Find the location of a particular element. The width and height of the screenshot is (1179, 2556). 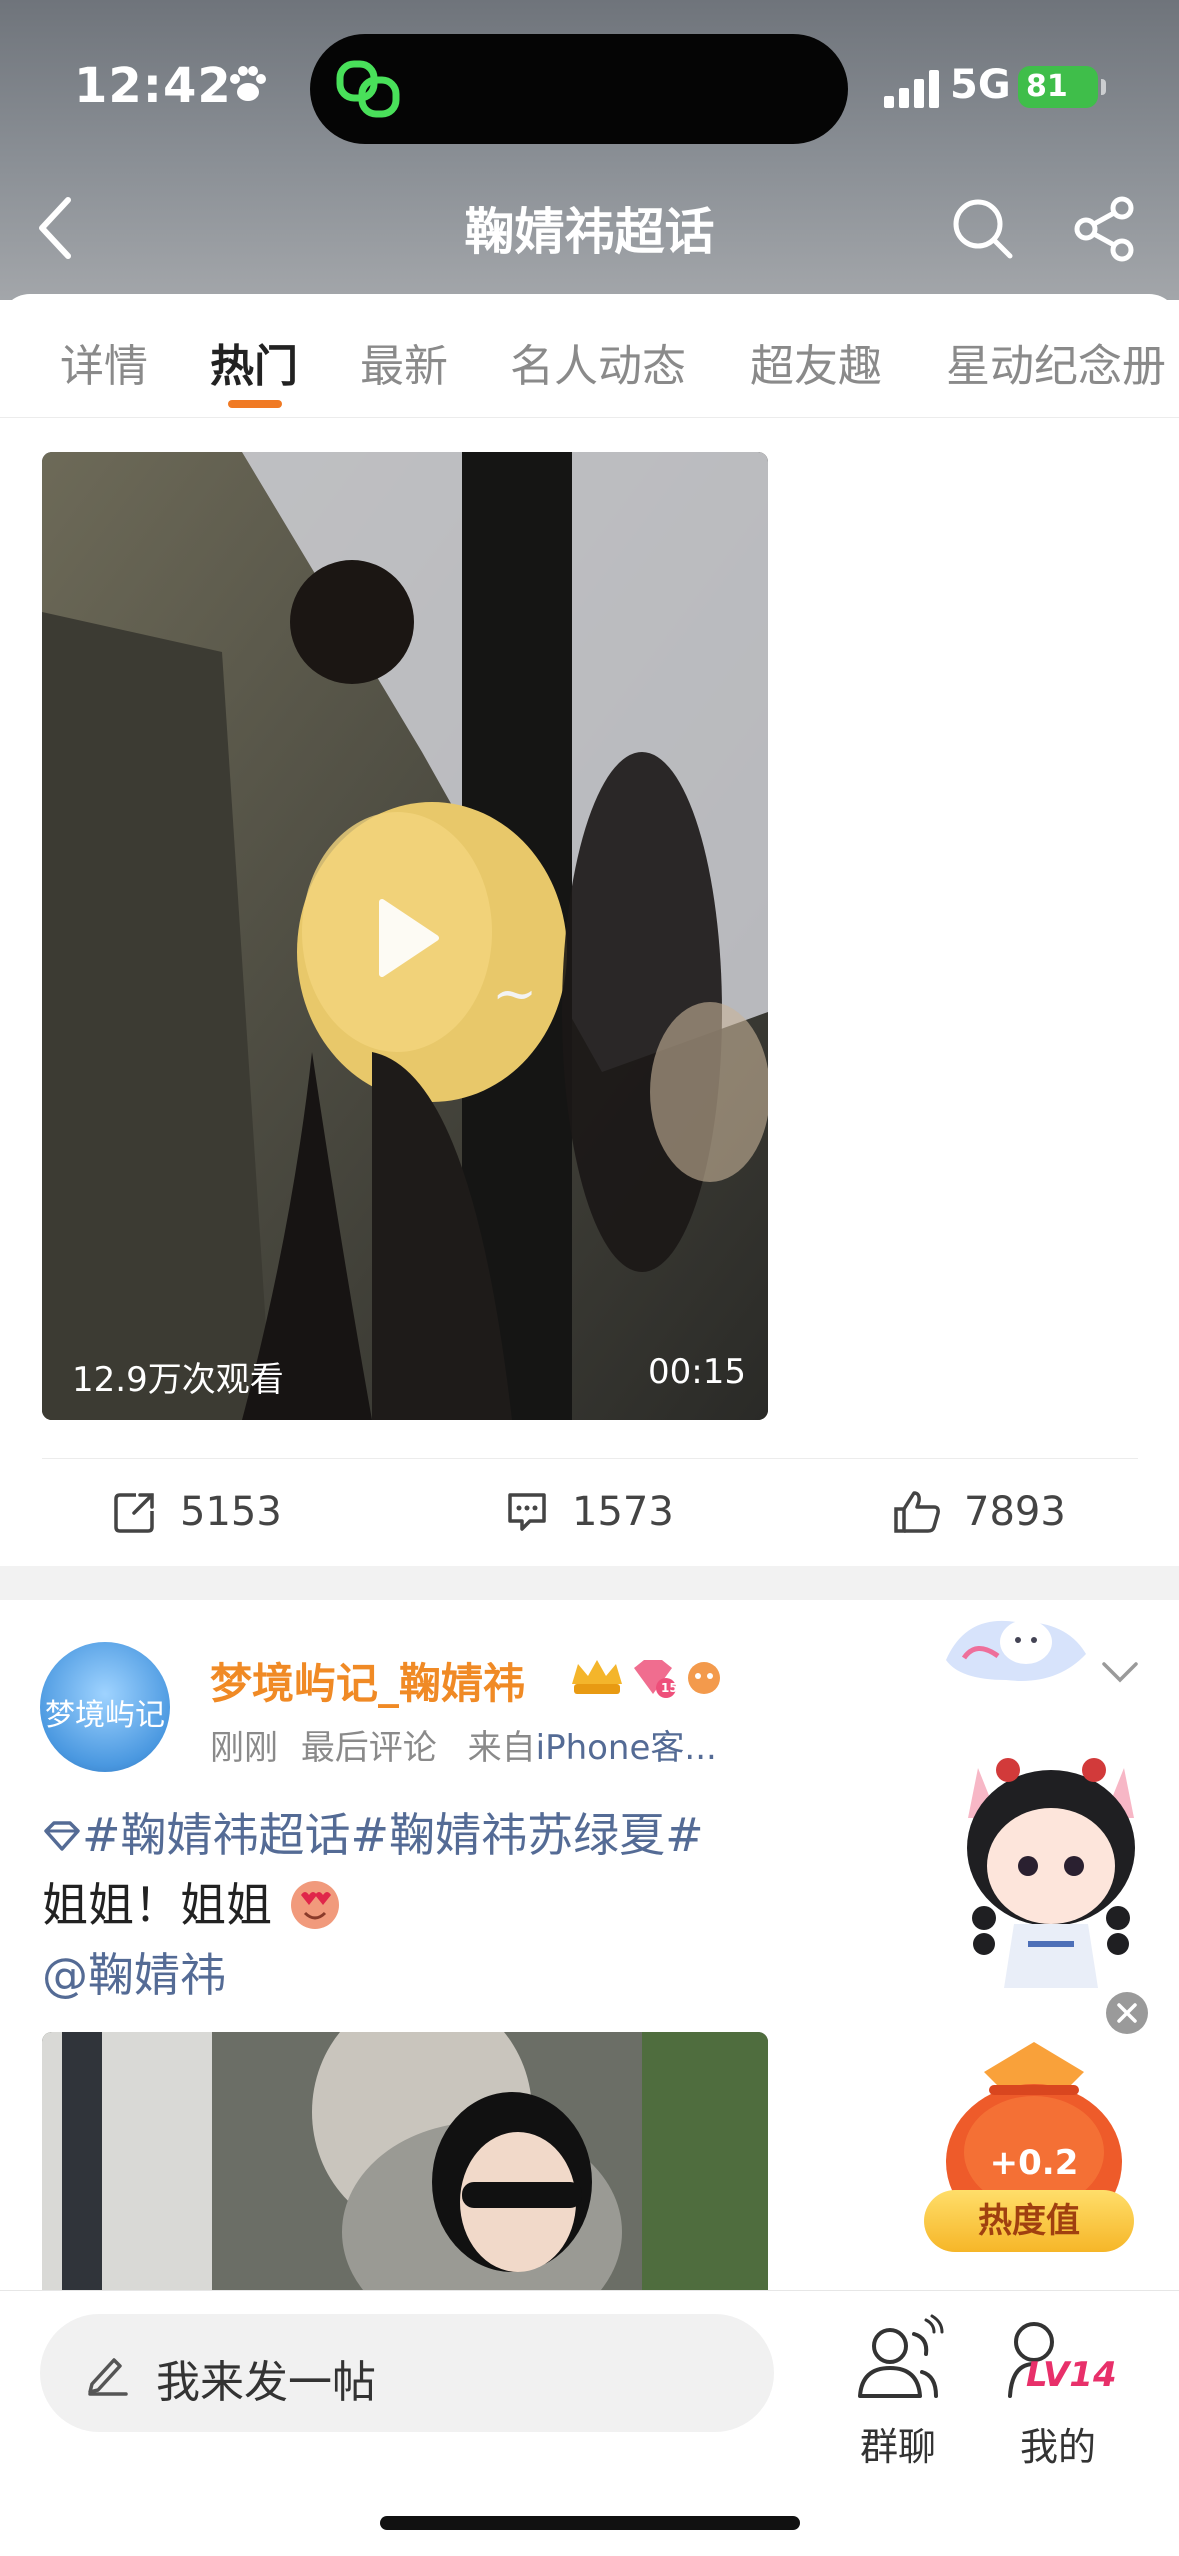

compose-placeholder: 我来发一帖 is located at coordinates (266, 2382).